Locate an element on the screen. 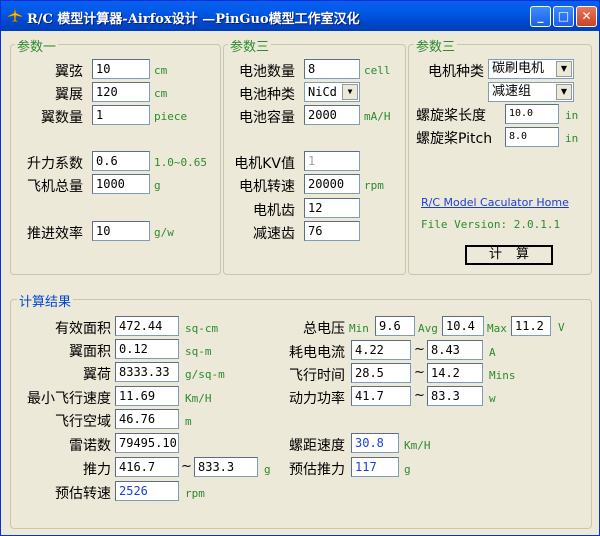  prop-length-label: 螺旋桨长度 is located at coordinates (451, 116).